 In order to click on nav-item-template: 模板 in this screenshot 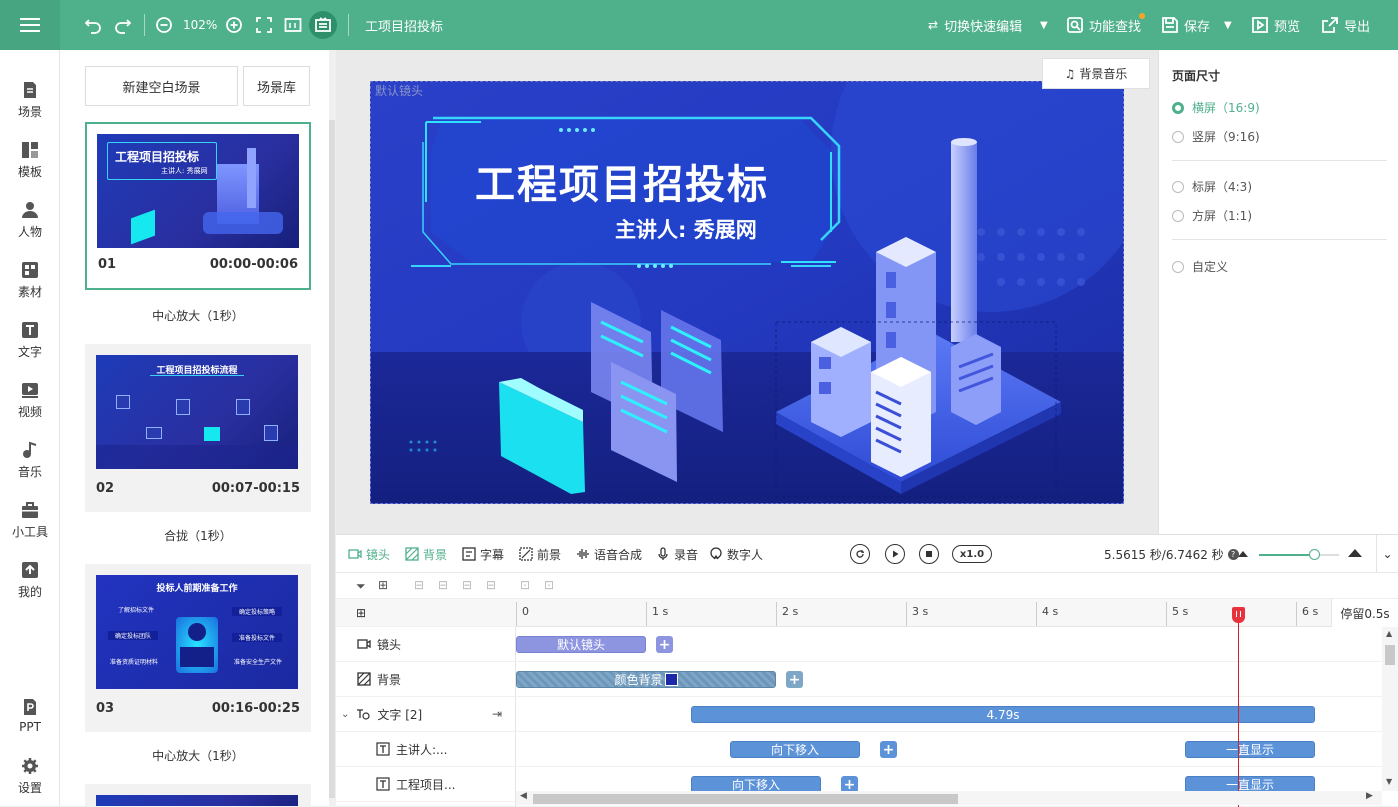, I will do `click(30, 160)`.